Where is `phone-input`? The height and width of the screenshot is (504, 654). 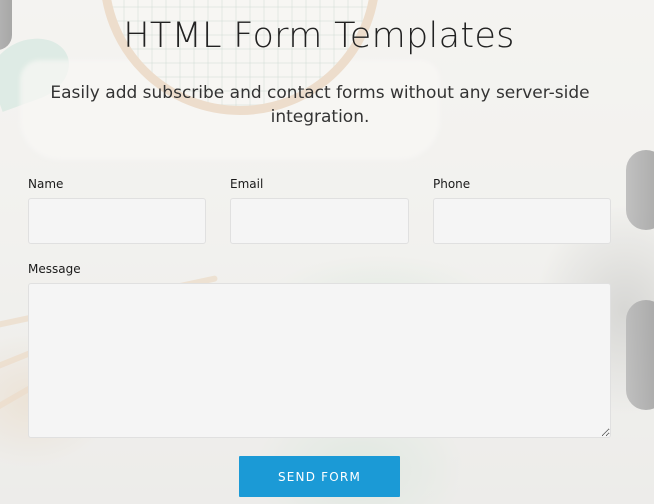
phone-input is located at coordinates (522, 221).